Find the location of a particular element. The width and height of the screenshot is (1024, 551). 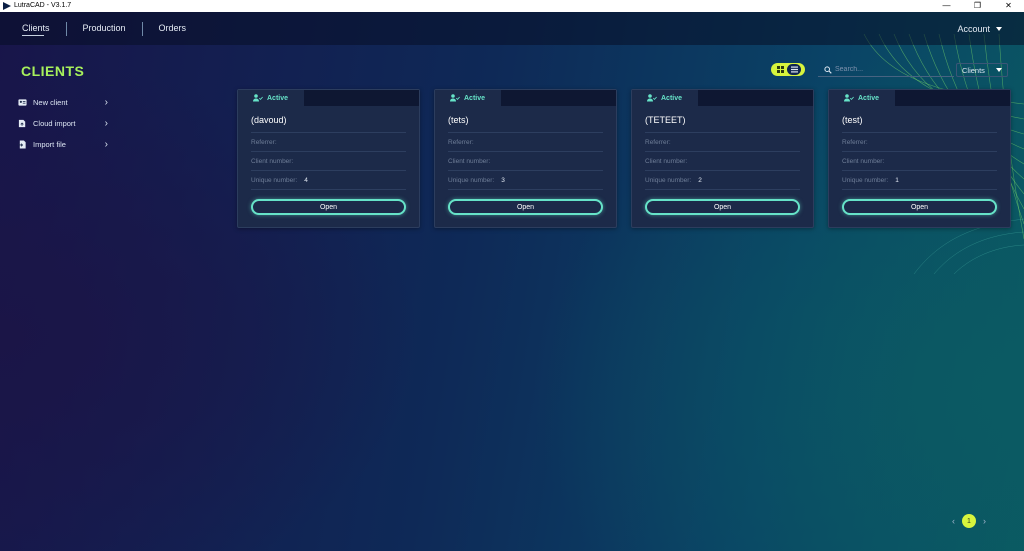

restore-icon: ❐ is located at coordinates (977, 6).